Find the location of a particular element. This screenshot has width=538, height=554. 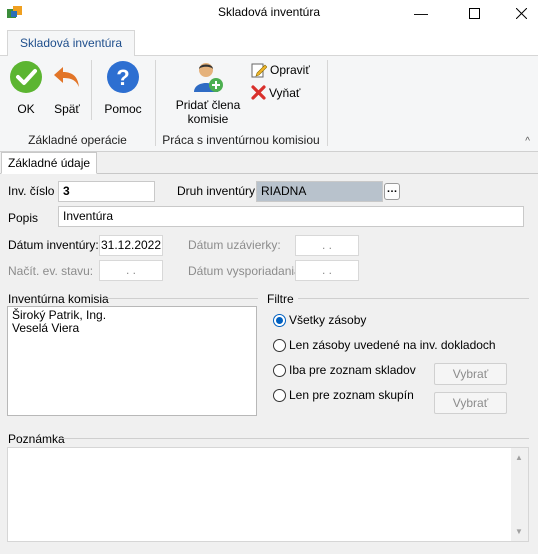

form-tabstrip: Základné údaje is located at coordinates (269, 163).